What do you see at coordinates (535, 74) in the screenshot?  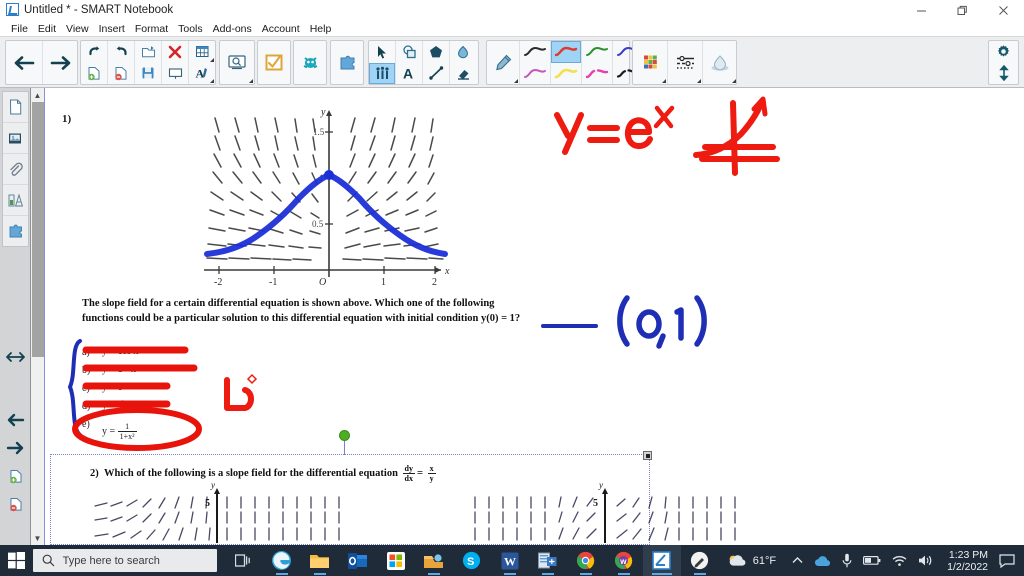 I see `pen-style-purple` at bounding box center [535, 74].